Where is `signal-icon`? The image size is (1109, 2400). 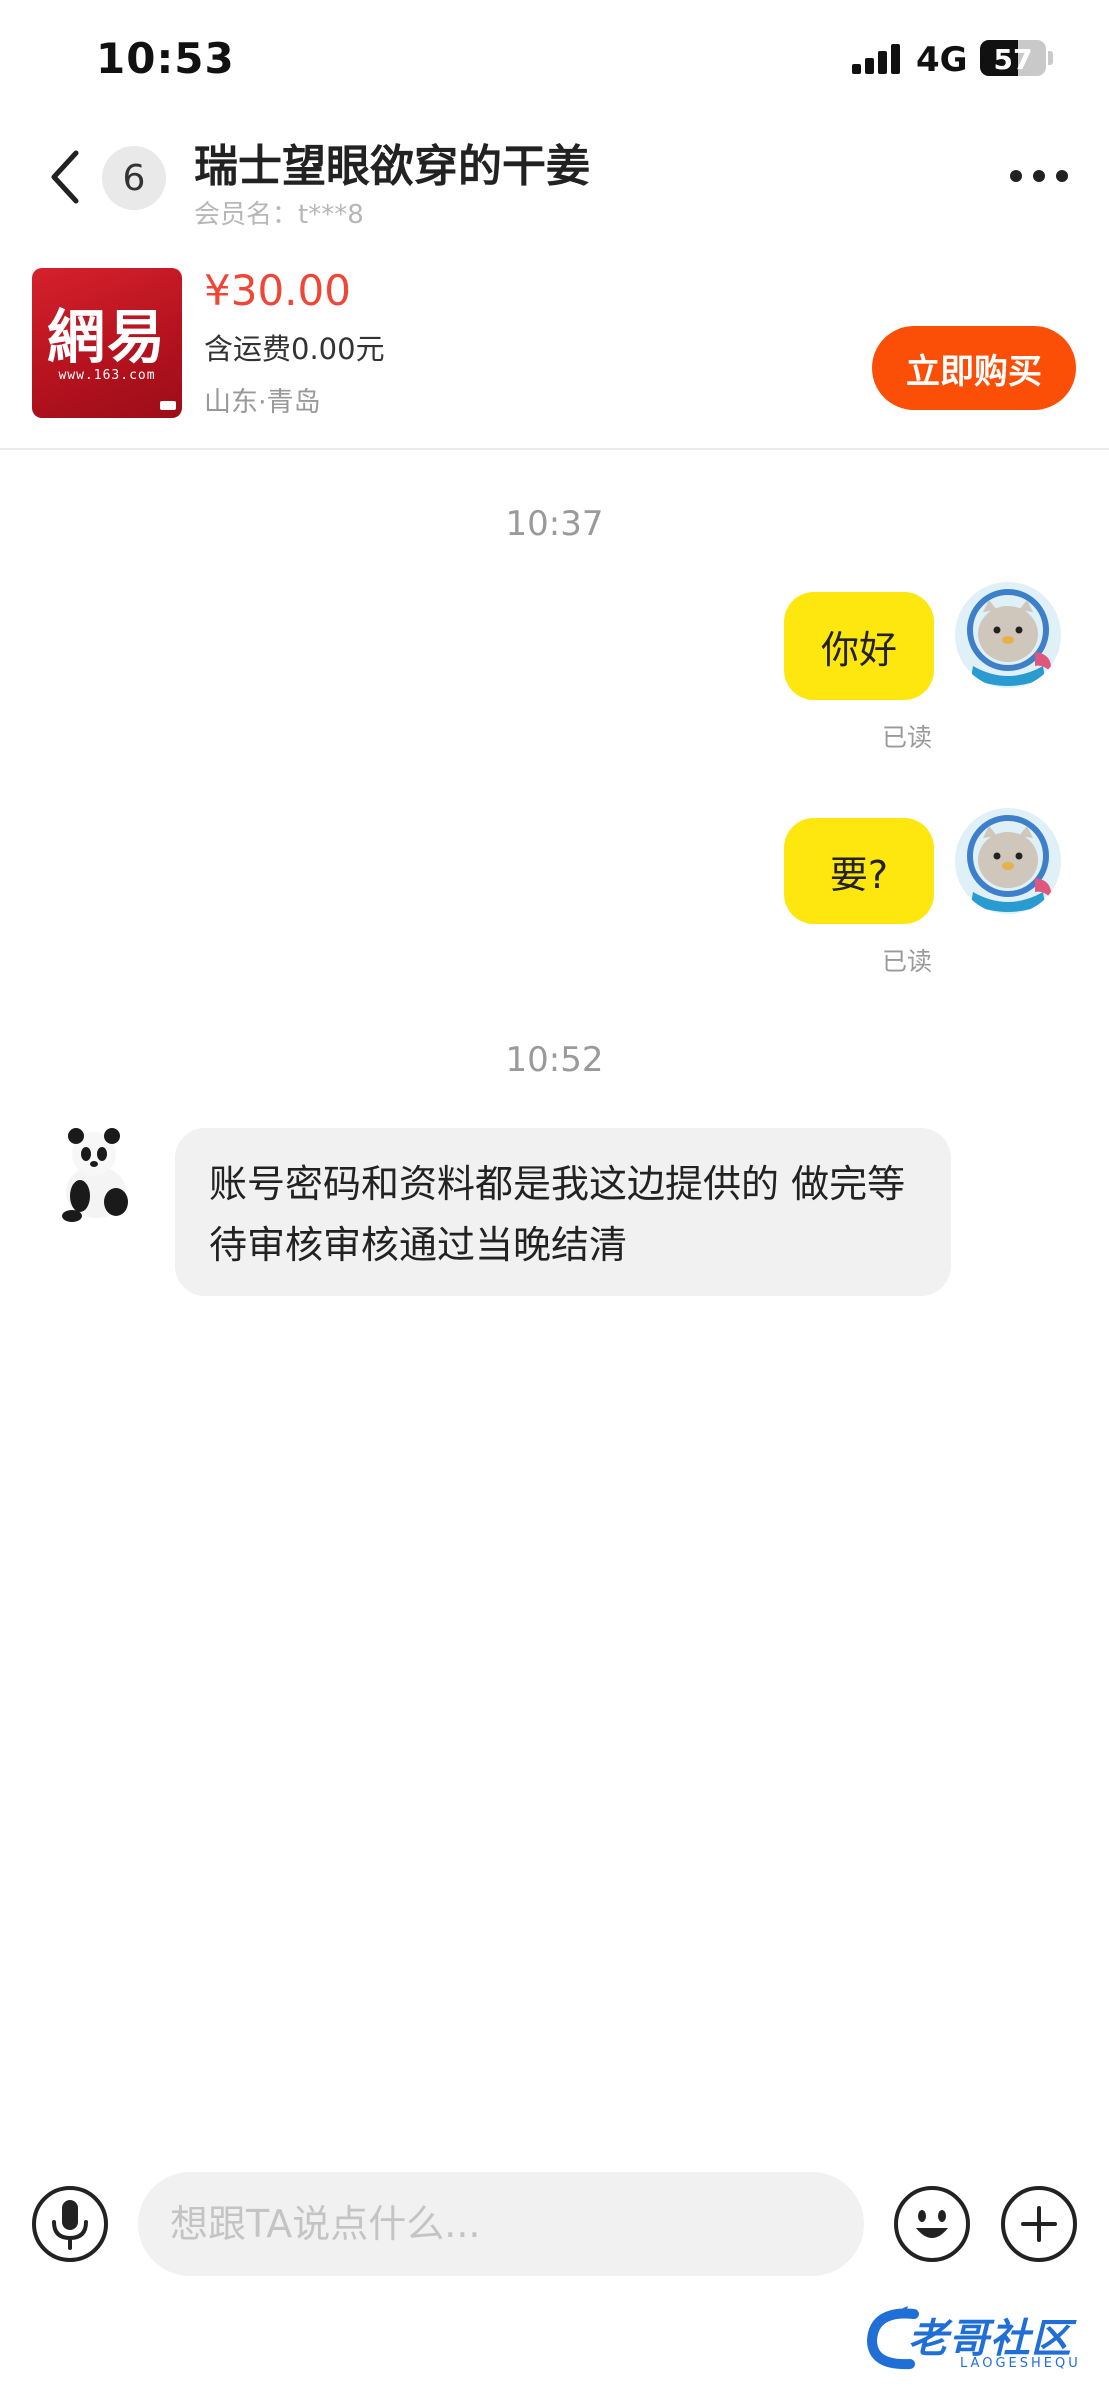
signal-icon is located at coordinates (877, 59).